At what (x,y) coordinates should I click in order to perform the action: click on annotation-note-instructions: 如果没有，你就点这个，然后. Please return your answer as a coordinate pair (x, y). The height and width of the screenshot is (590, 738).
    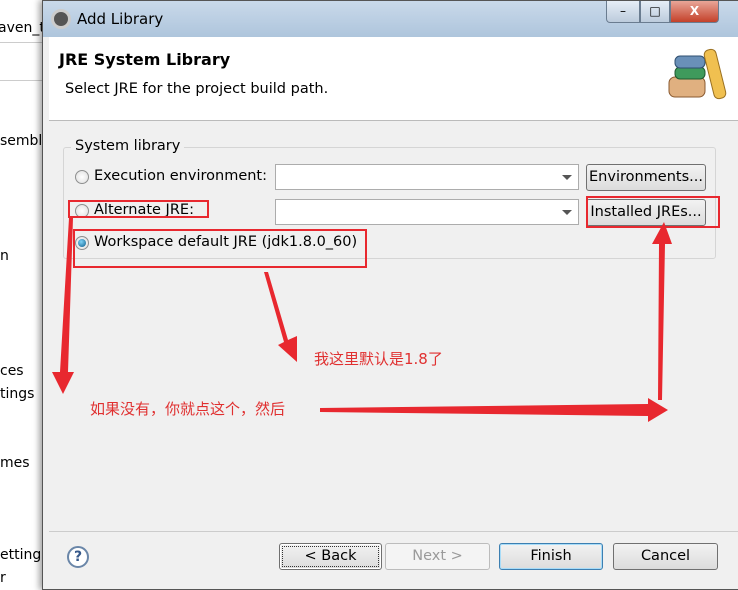
    Looking at the image, I should click on (188, 409).